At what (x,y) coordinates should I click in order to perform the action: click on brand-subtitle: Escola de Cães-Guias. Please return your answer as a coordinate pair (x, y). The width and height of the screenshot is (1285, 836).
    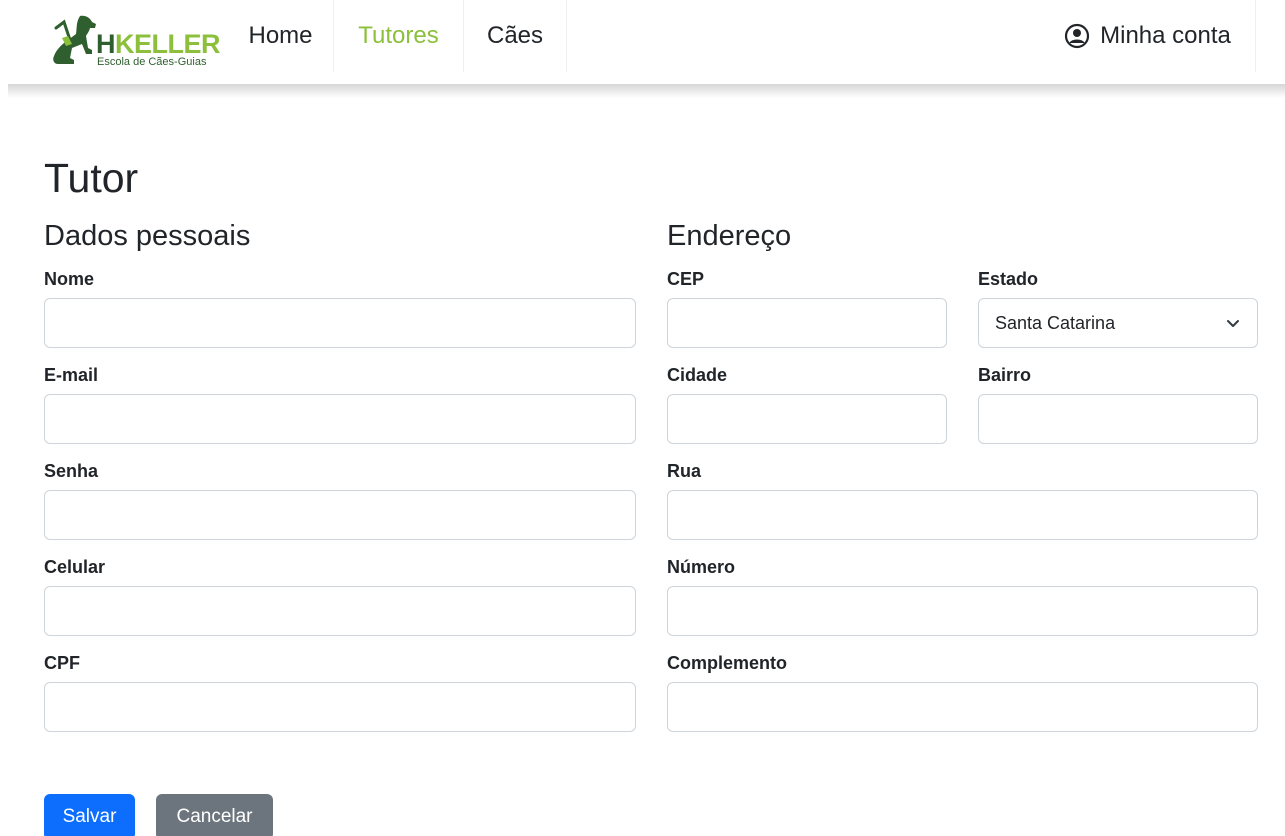
    Looking at the image, I should click on (152, 62).